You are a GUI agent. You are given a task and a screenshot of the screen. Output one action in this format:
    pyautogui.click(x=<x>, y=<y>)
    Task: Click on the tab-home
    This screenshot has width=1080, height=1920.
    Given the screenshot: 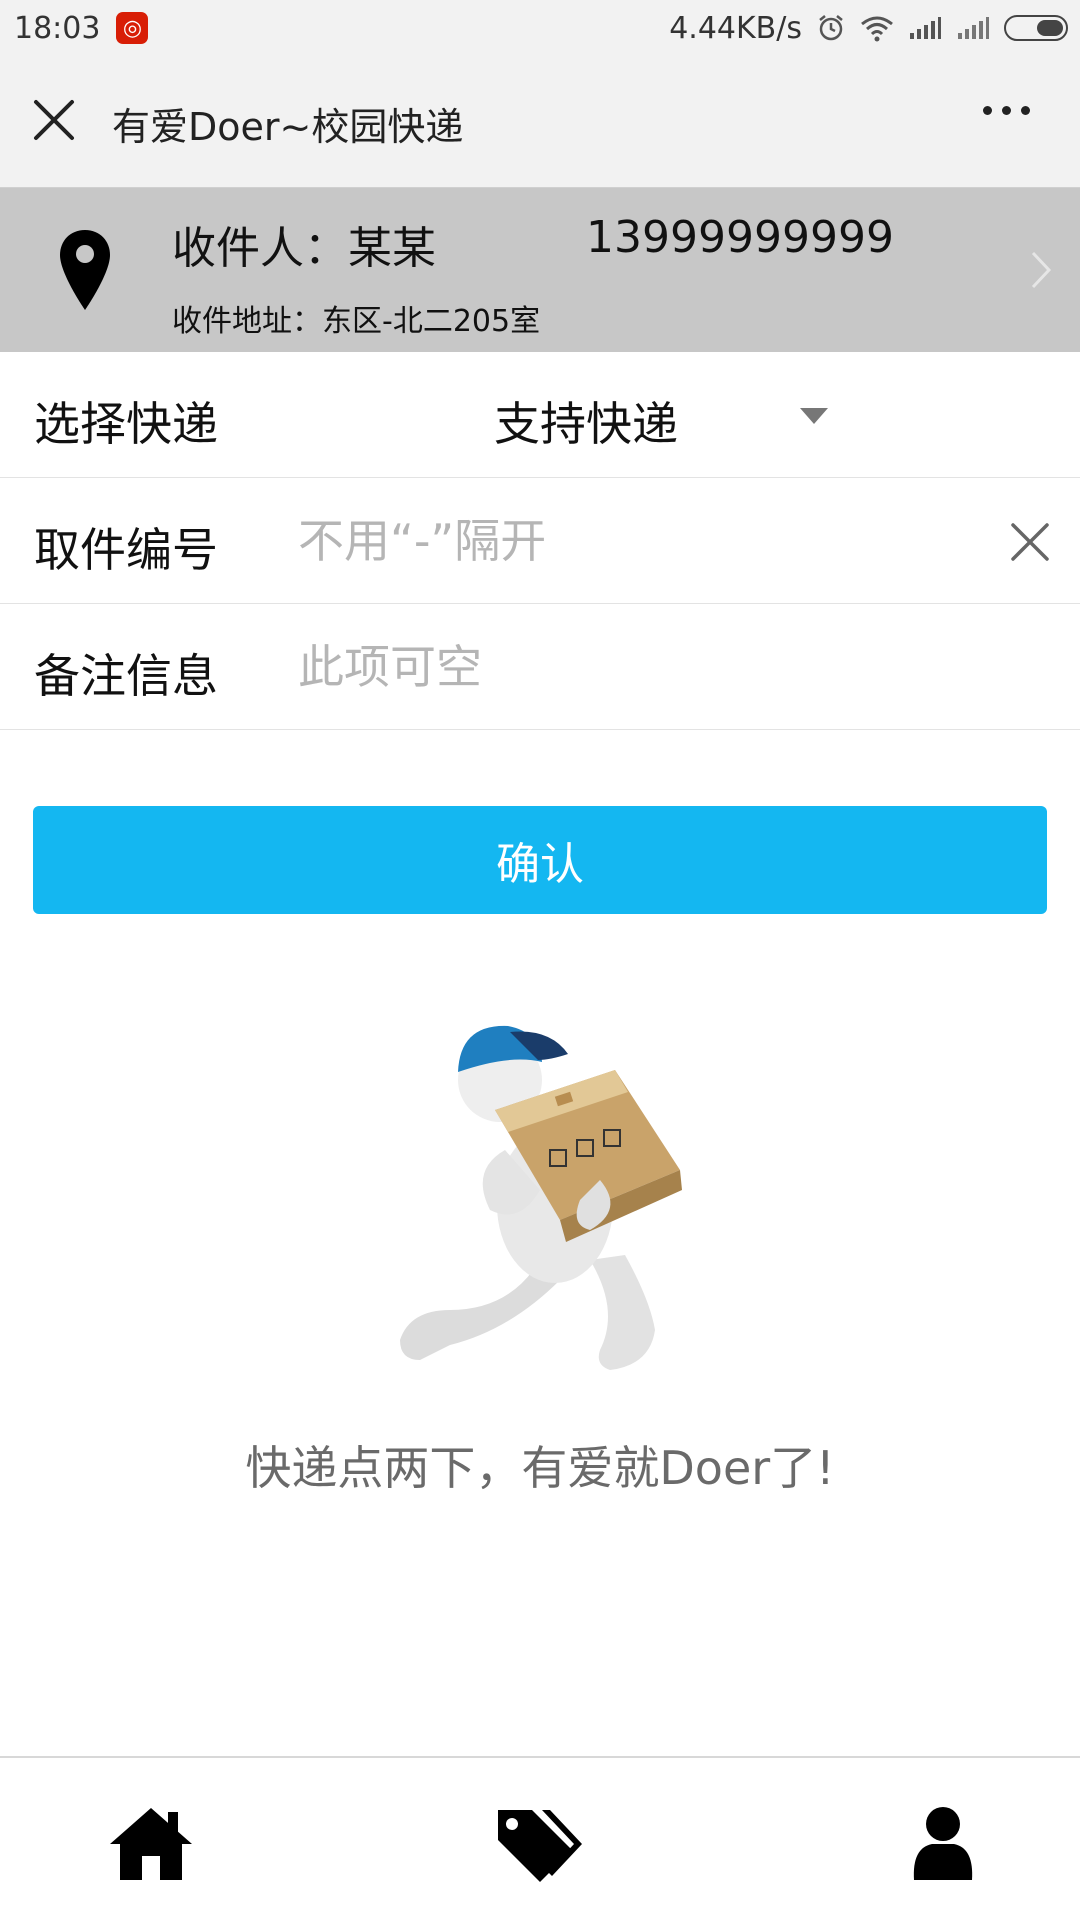 What is the action you would take?
    pyautogui.click(x=151, y=1844)
    